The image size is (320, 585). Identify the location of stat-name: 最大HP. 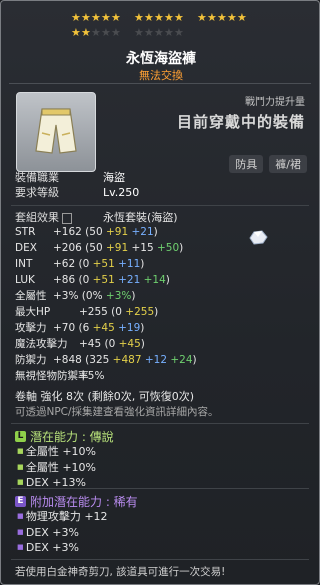
(33, 312).